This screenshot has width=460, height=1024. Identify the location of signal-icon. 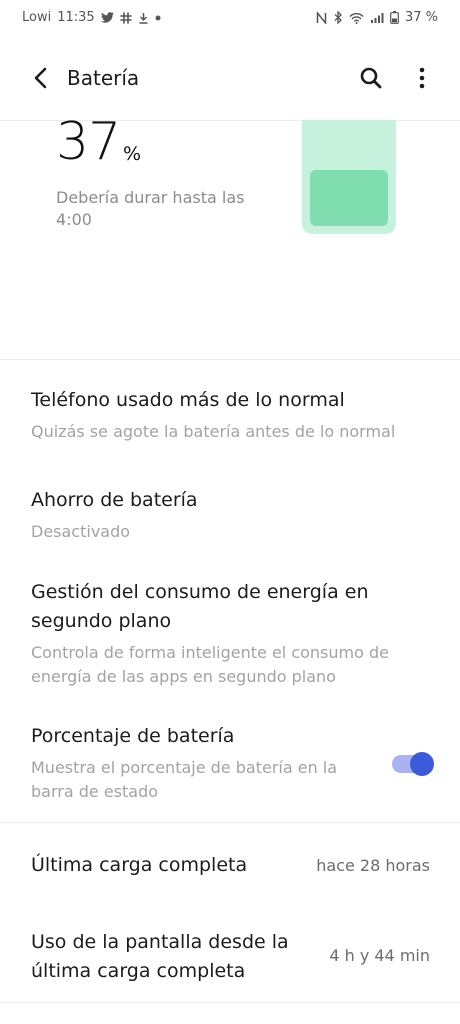
(377, 17).